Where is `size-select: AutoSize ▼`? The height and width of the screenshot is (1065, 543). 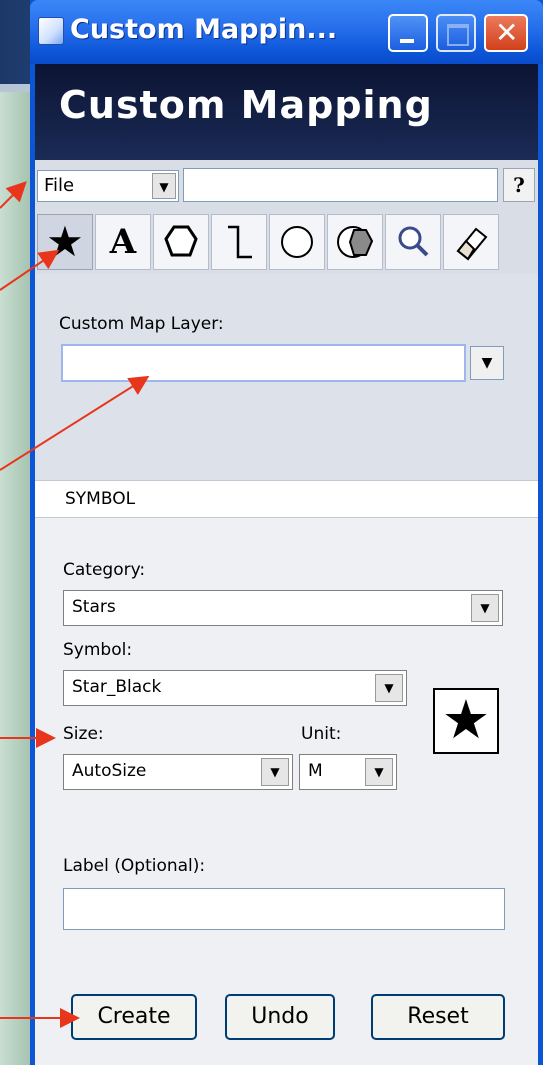
size-select: AutoSize ▼ is located at coordinates (178, 772).